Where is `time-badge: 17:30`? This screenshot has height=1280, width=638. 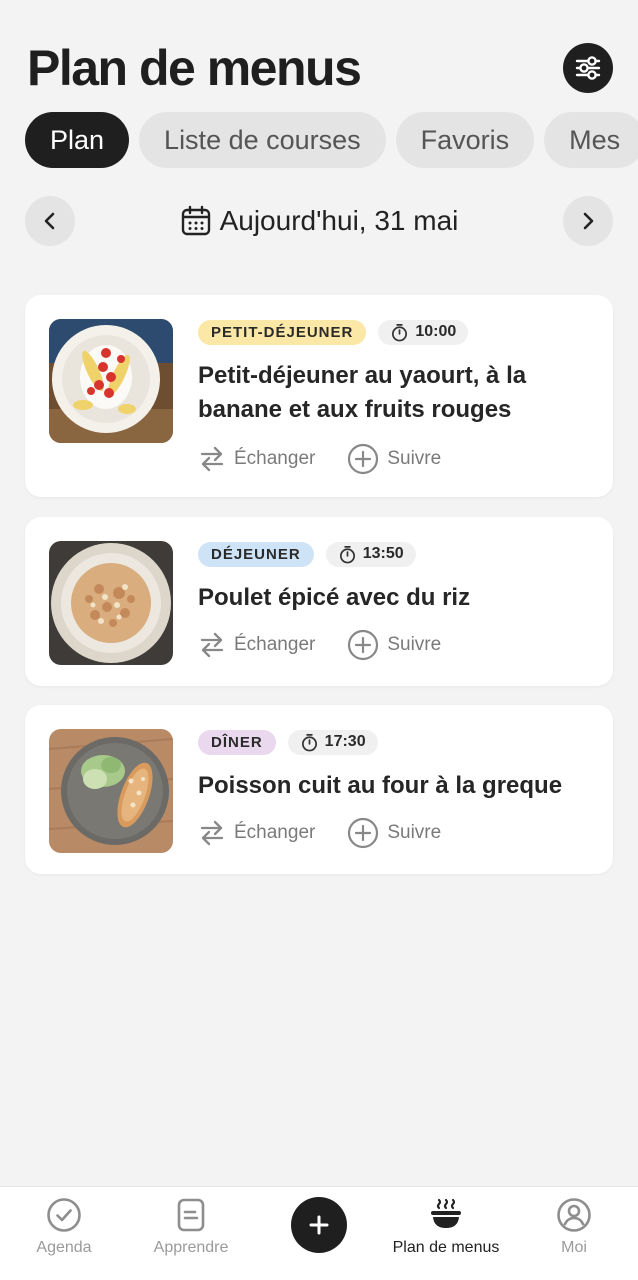 time-badge: 17:30 is located at coordinates (332, 742).